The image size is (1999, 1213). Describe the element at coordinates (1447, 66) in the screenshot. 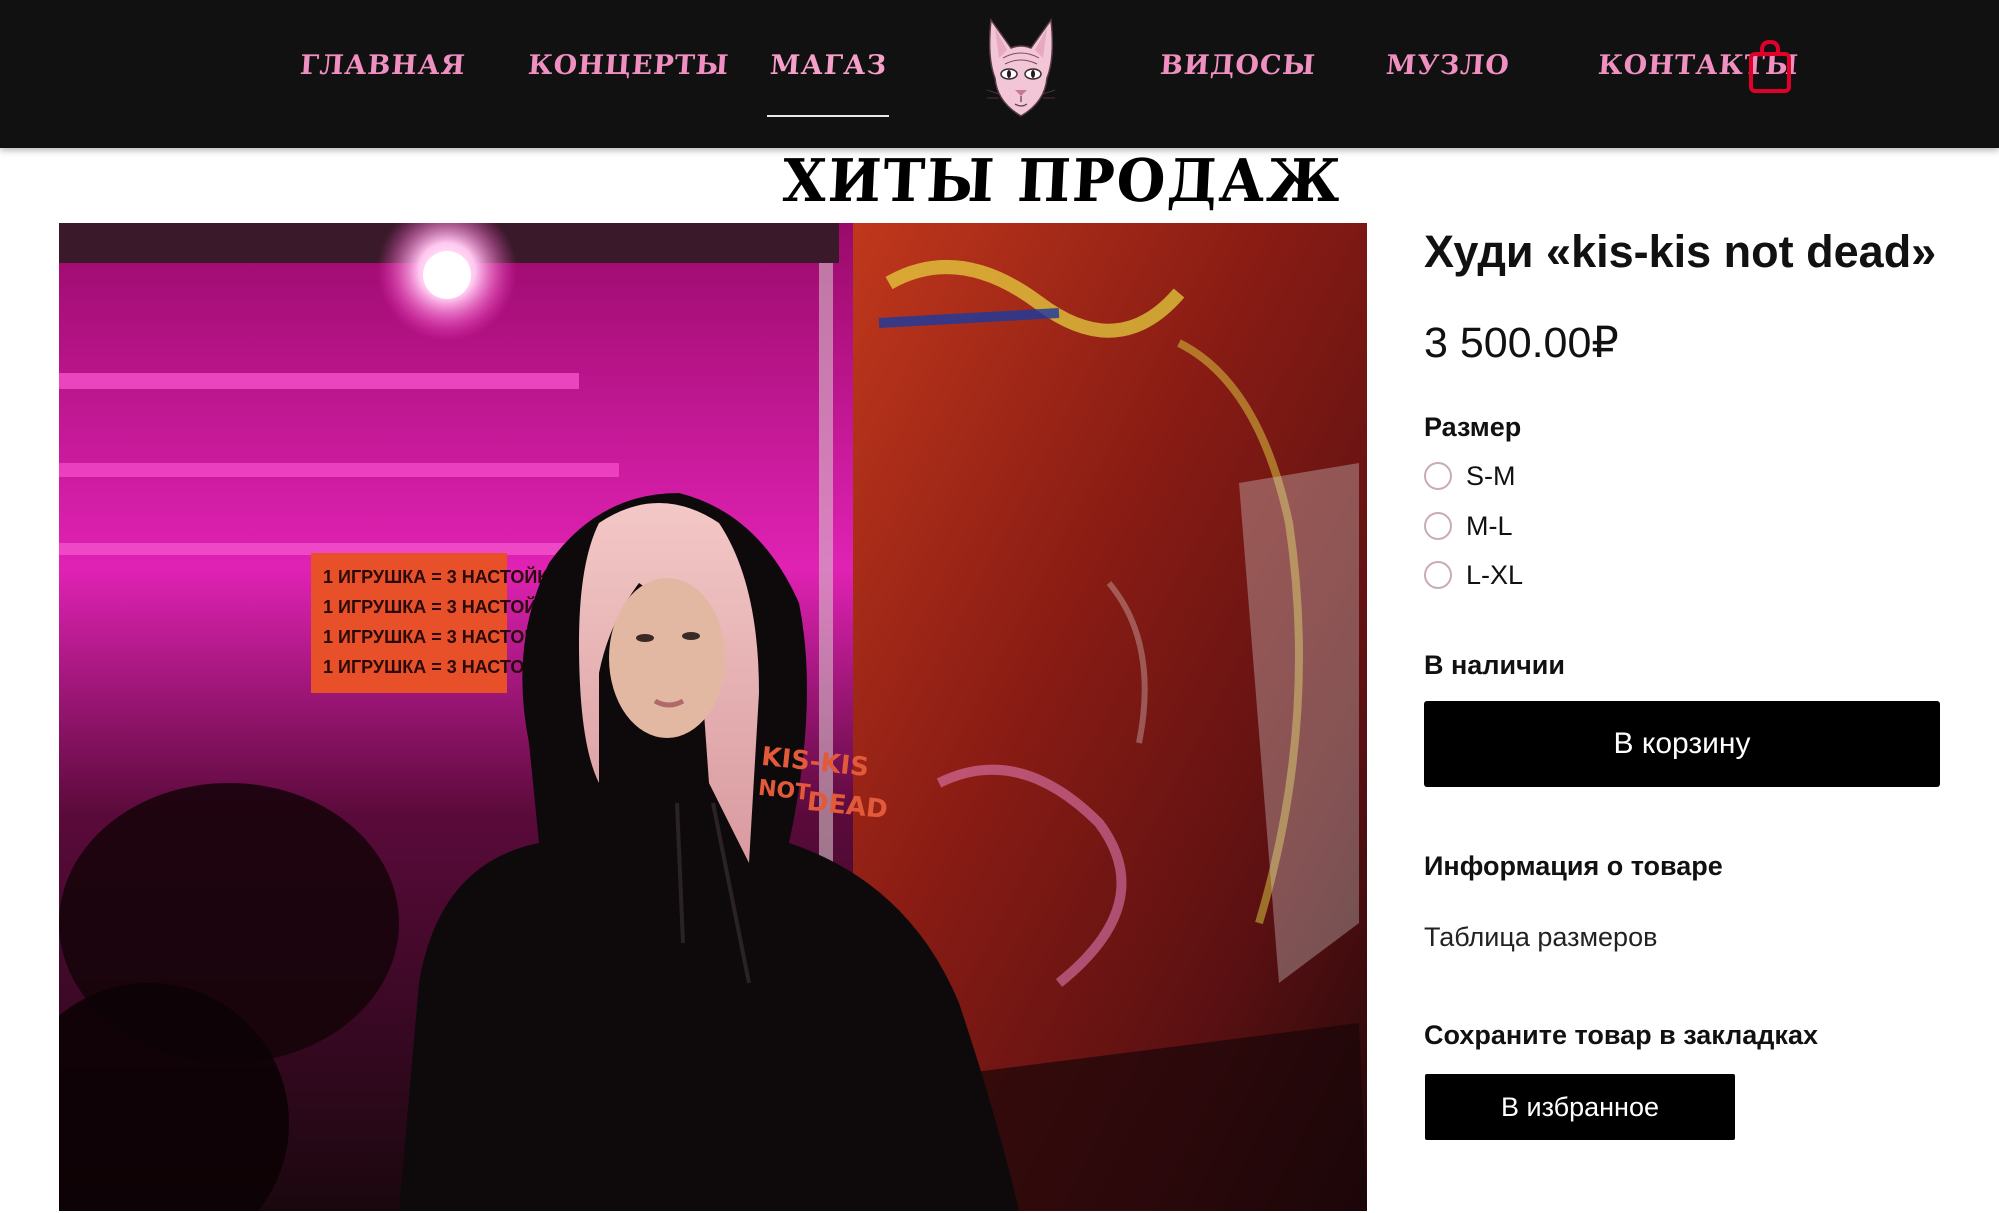

I see `nav-music: МУЗЛО` at that location.